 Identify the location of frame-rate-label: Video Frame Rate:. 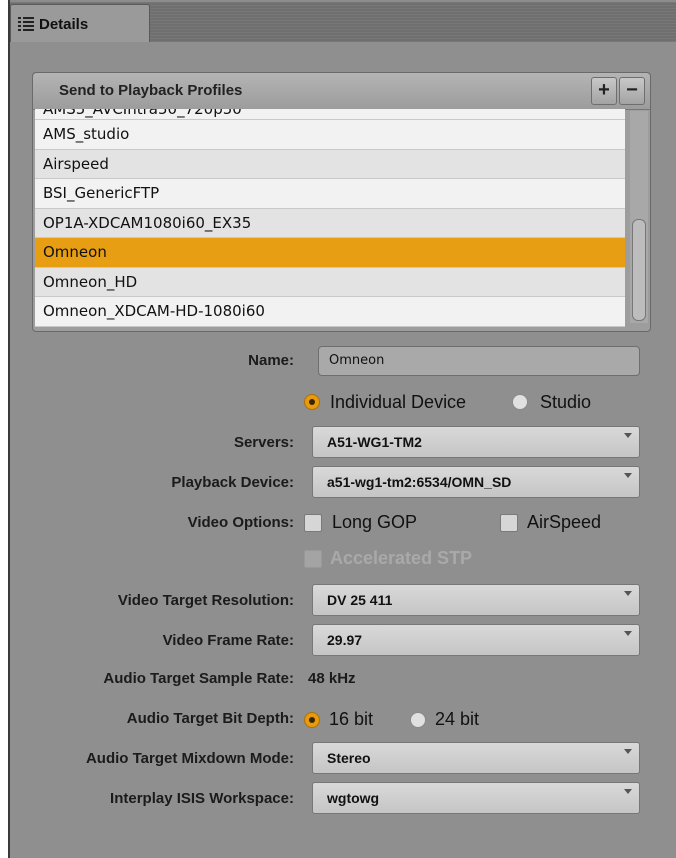
(228, 640).